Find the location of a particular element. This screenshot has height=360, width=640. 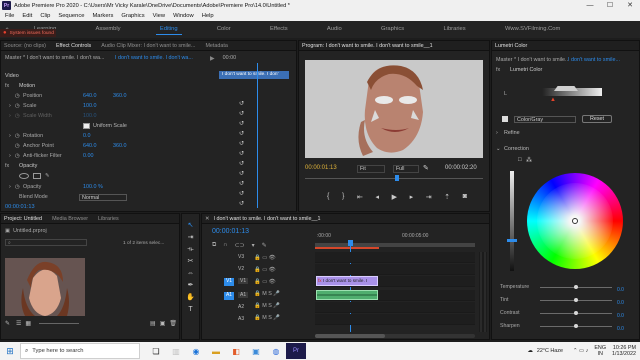

hand-tool-icon: ✋ is located at coordinates (190, 298).